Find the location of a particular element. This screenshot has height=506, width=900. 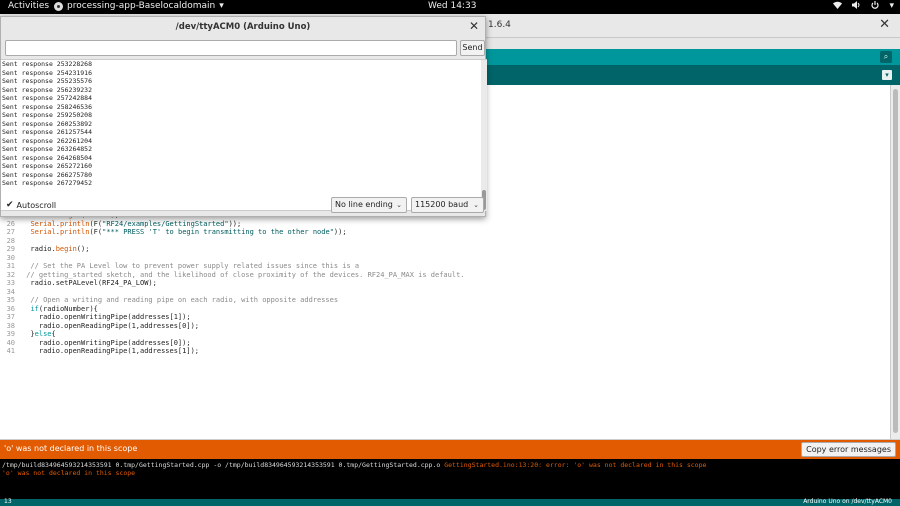

baud-rate-select: 115200 baud ⌄ is located at coordinates (447, 205).